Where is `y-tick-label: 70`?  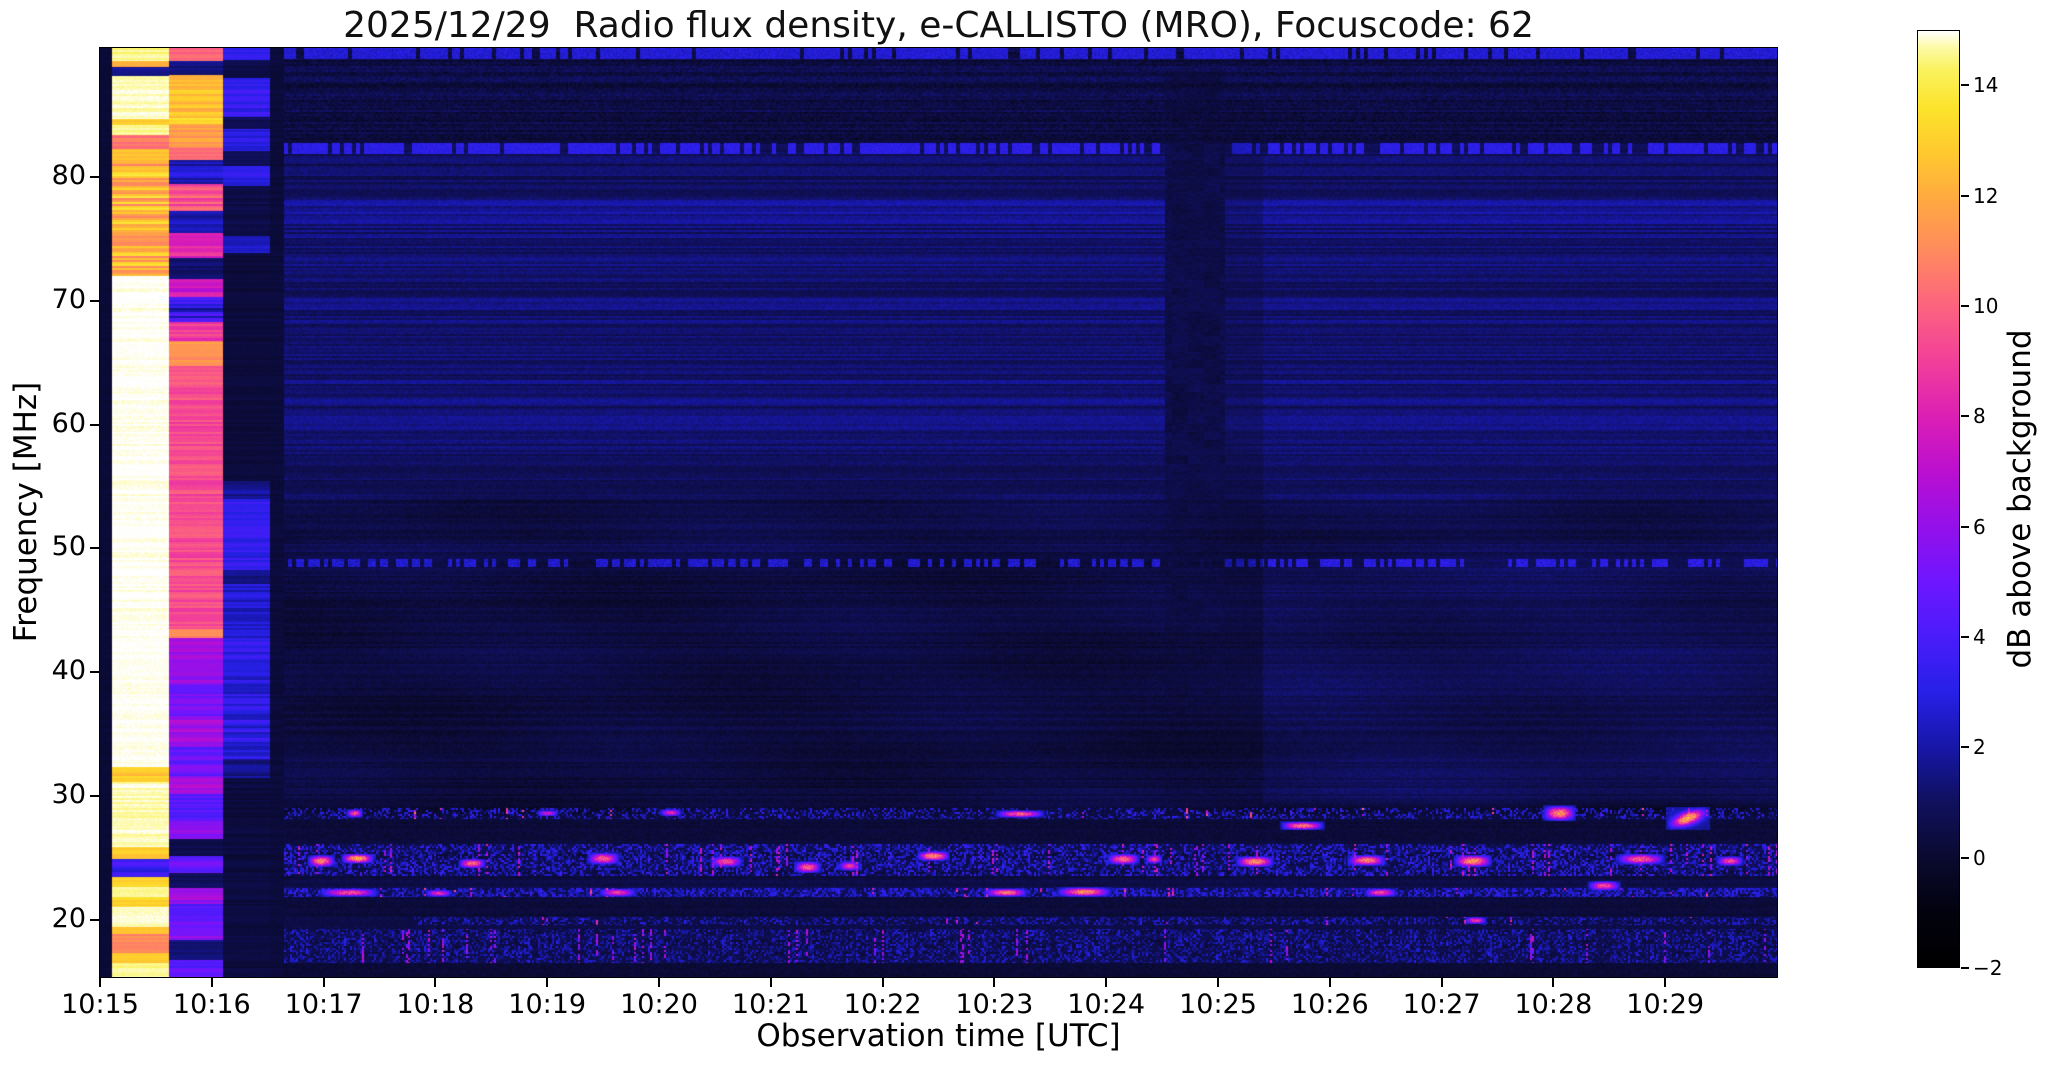 y-tick-label: 70 is located at coordinates (68, 299).